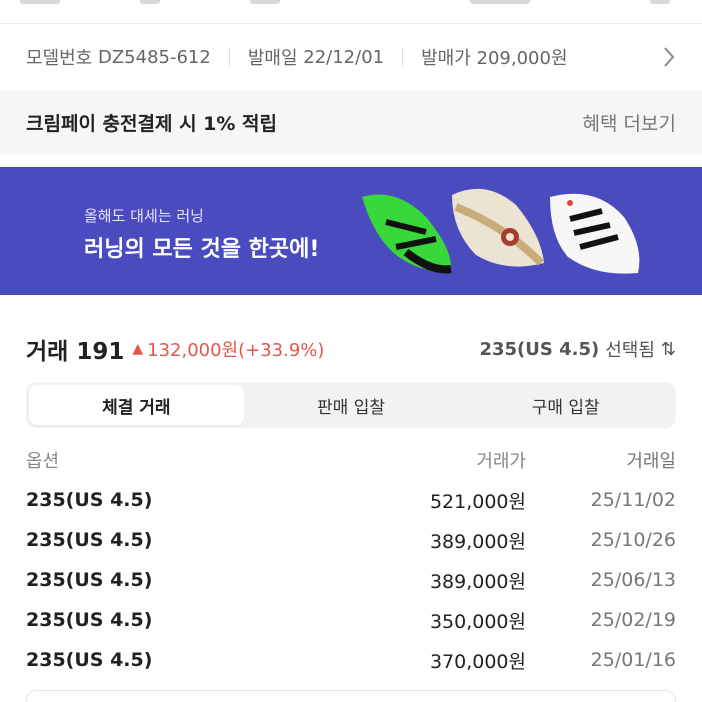 The width and height of the screenshot is (702, 702). Describe the element at coordinates (151, 123) in the screenshot. I see `pay-benefit-text: 크림페이 충전결제 시 1% 적립` at that location.